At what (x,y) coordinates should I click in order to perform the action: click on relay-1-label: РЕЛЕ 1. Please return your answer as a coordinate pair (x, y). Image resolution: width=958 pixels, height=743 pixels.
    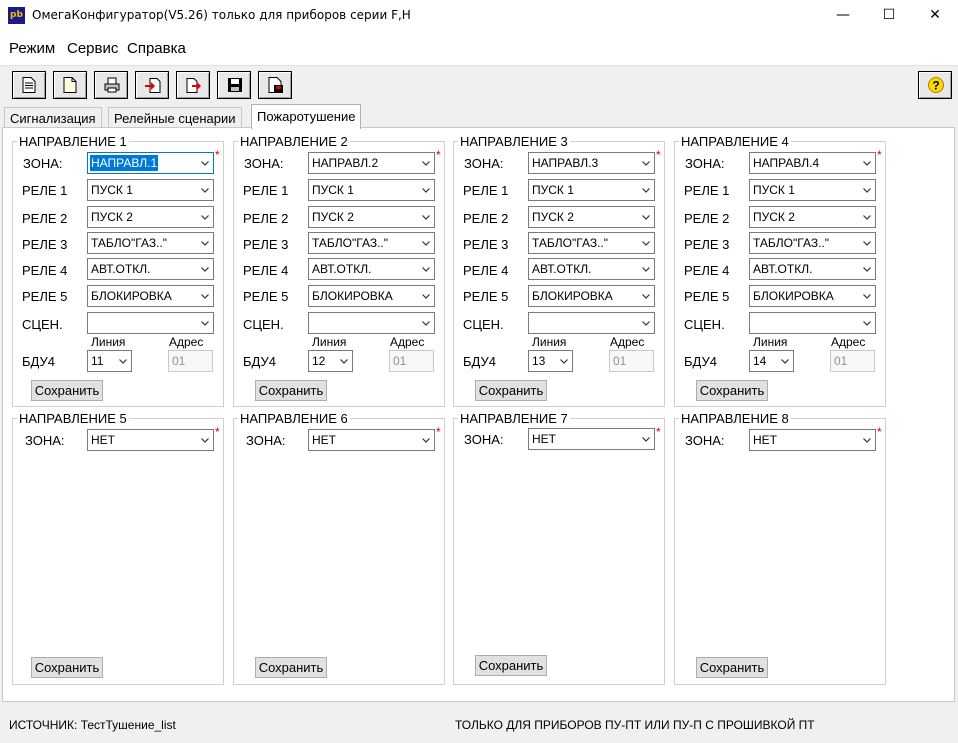
    Looking at the image, I should click on (266, 190).